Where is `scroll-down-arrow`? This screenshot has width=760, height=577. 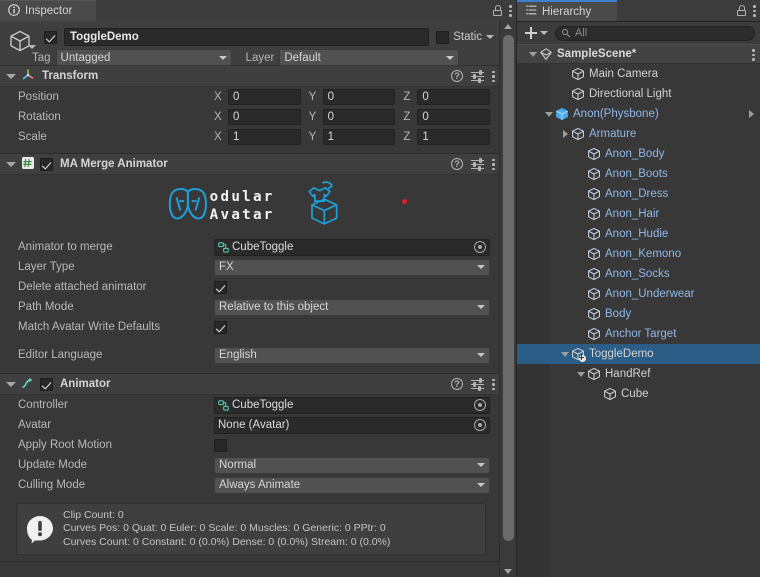 scroll-down-arrow is located at coordinates (508, 571).